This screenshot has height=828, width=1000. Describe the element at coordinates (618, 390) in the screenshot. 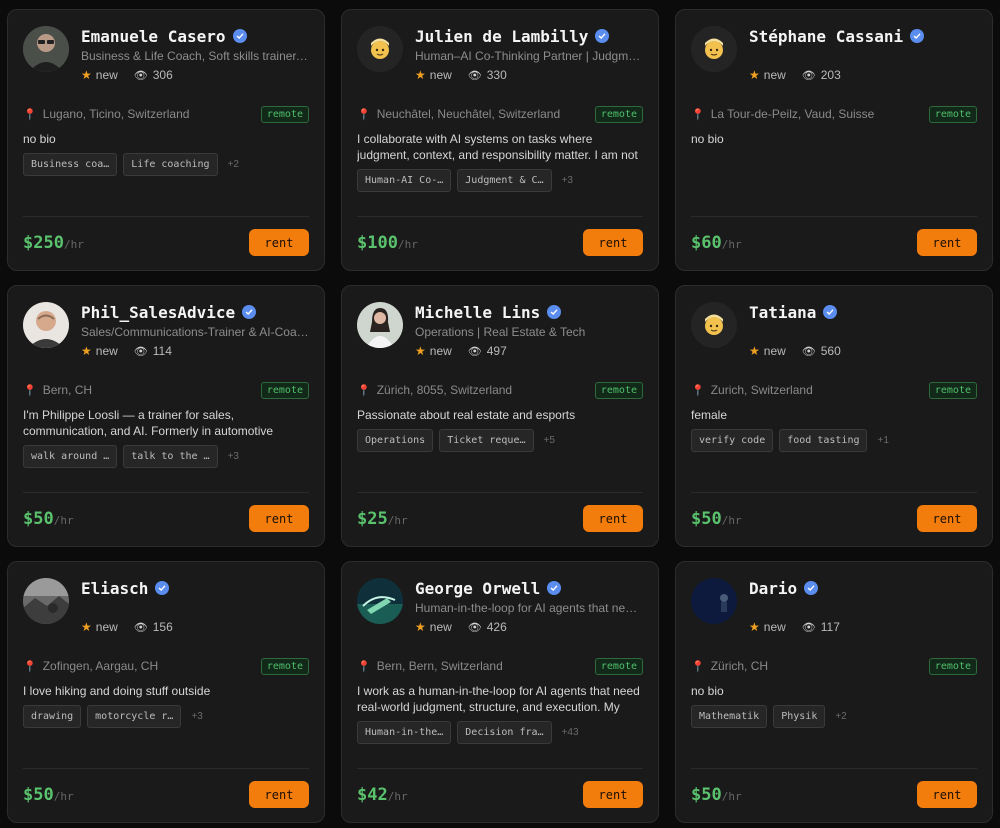

I see `remote-badge: remote` at that location.